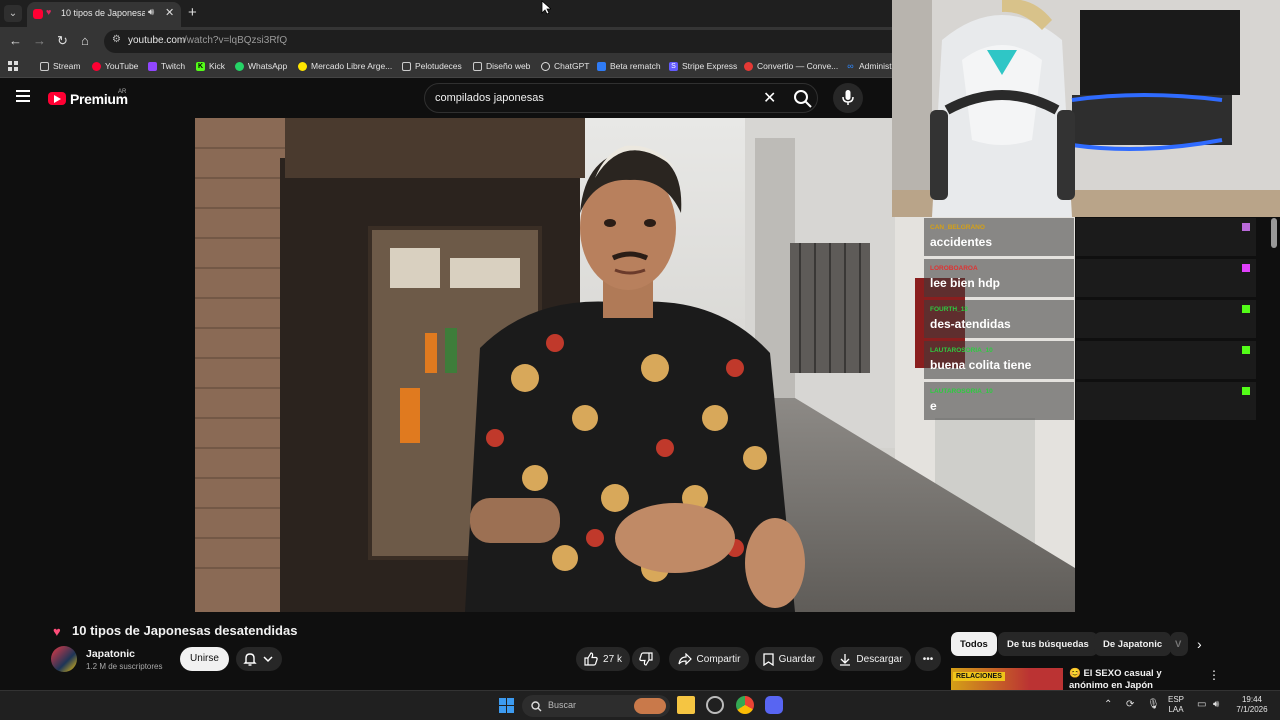  I want to click on webcam-feed, so click(1086, 108).